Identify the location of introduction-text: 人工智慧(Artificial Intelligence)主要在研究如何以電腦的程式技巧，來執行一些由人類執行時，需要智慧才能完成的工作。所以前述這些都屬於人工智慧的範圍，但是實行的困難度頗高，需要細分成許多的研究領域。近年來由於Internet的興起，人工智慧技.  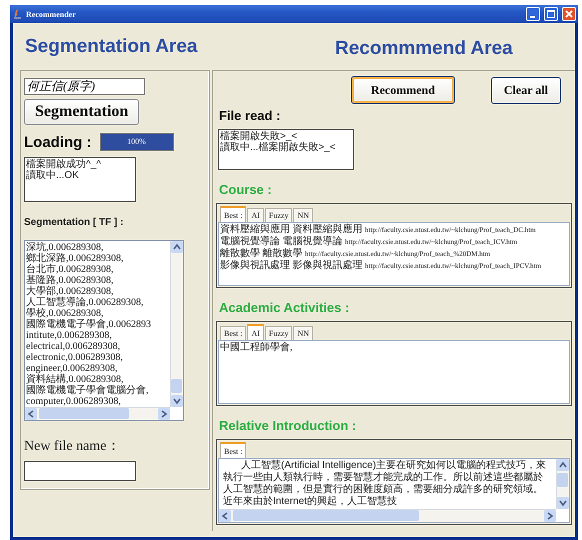
(385, 484).